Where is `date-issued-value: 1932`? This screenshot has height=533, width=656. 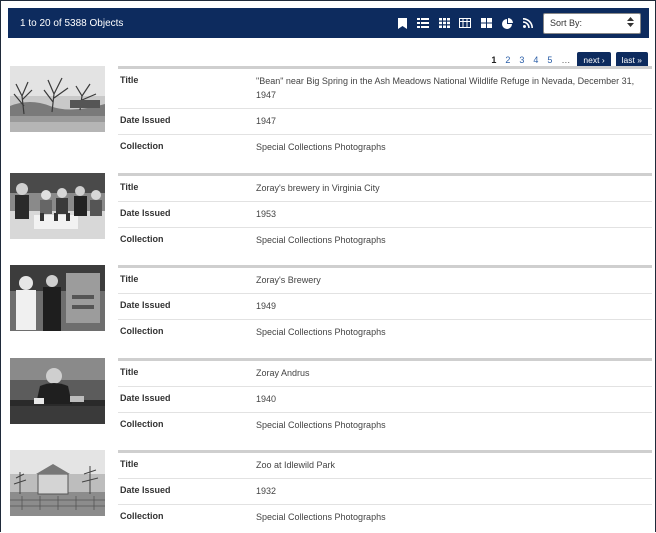
date-issued-value: 1932 is located at coordinates (266, 490).